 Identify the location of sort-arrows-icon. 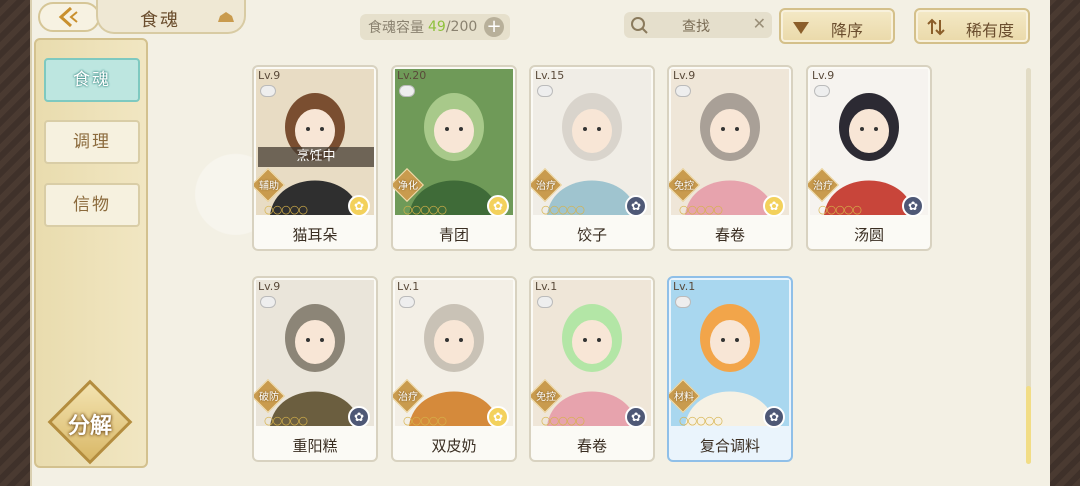
(936, 27).